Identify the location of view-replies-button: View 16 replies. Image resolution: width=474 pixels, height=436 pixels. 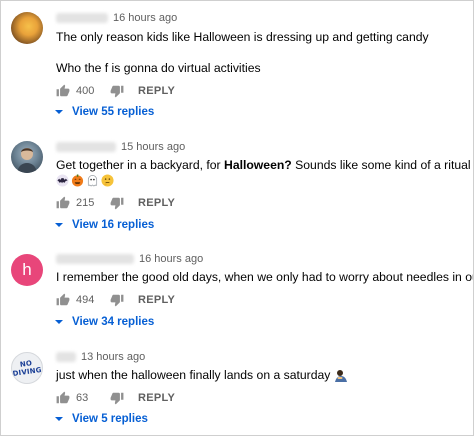
(104, 225).